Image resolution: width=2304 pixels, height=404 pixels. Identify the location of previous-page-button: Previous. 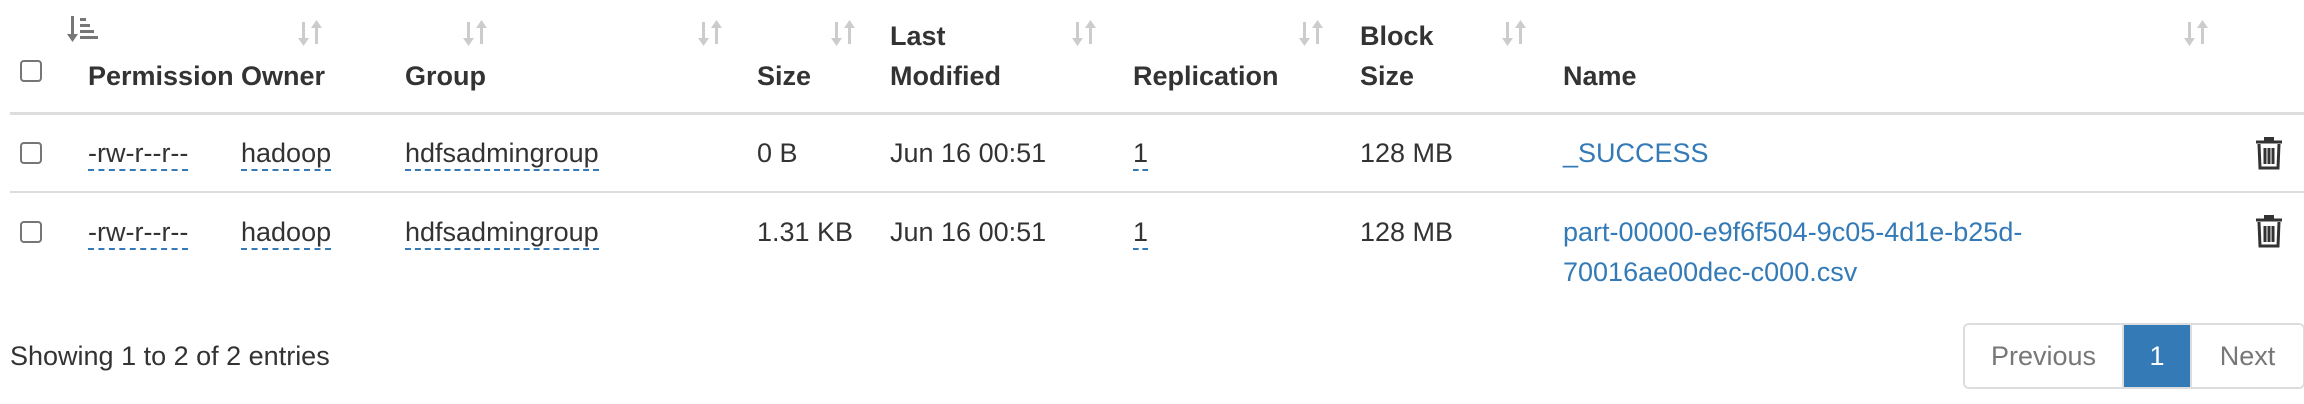
(2044, 356).